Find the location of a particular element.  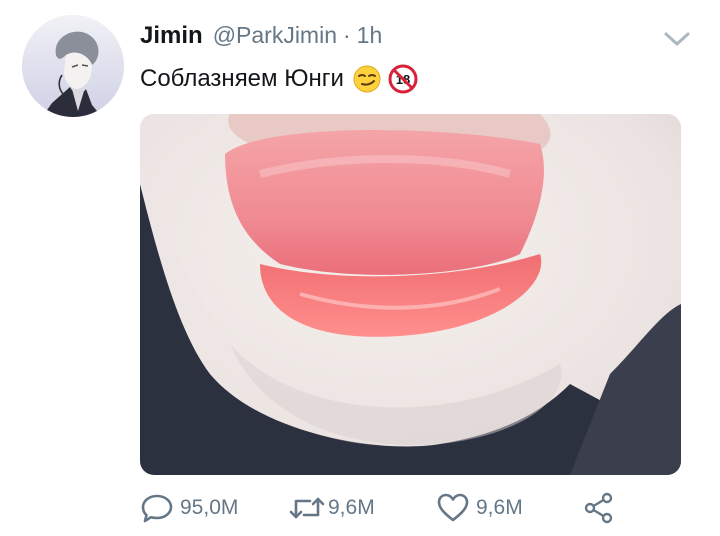

tweet-header: Jimin @ParkJimin · 1h is located at coordinates (261, 37).